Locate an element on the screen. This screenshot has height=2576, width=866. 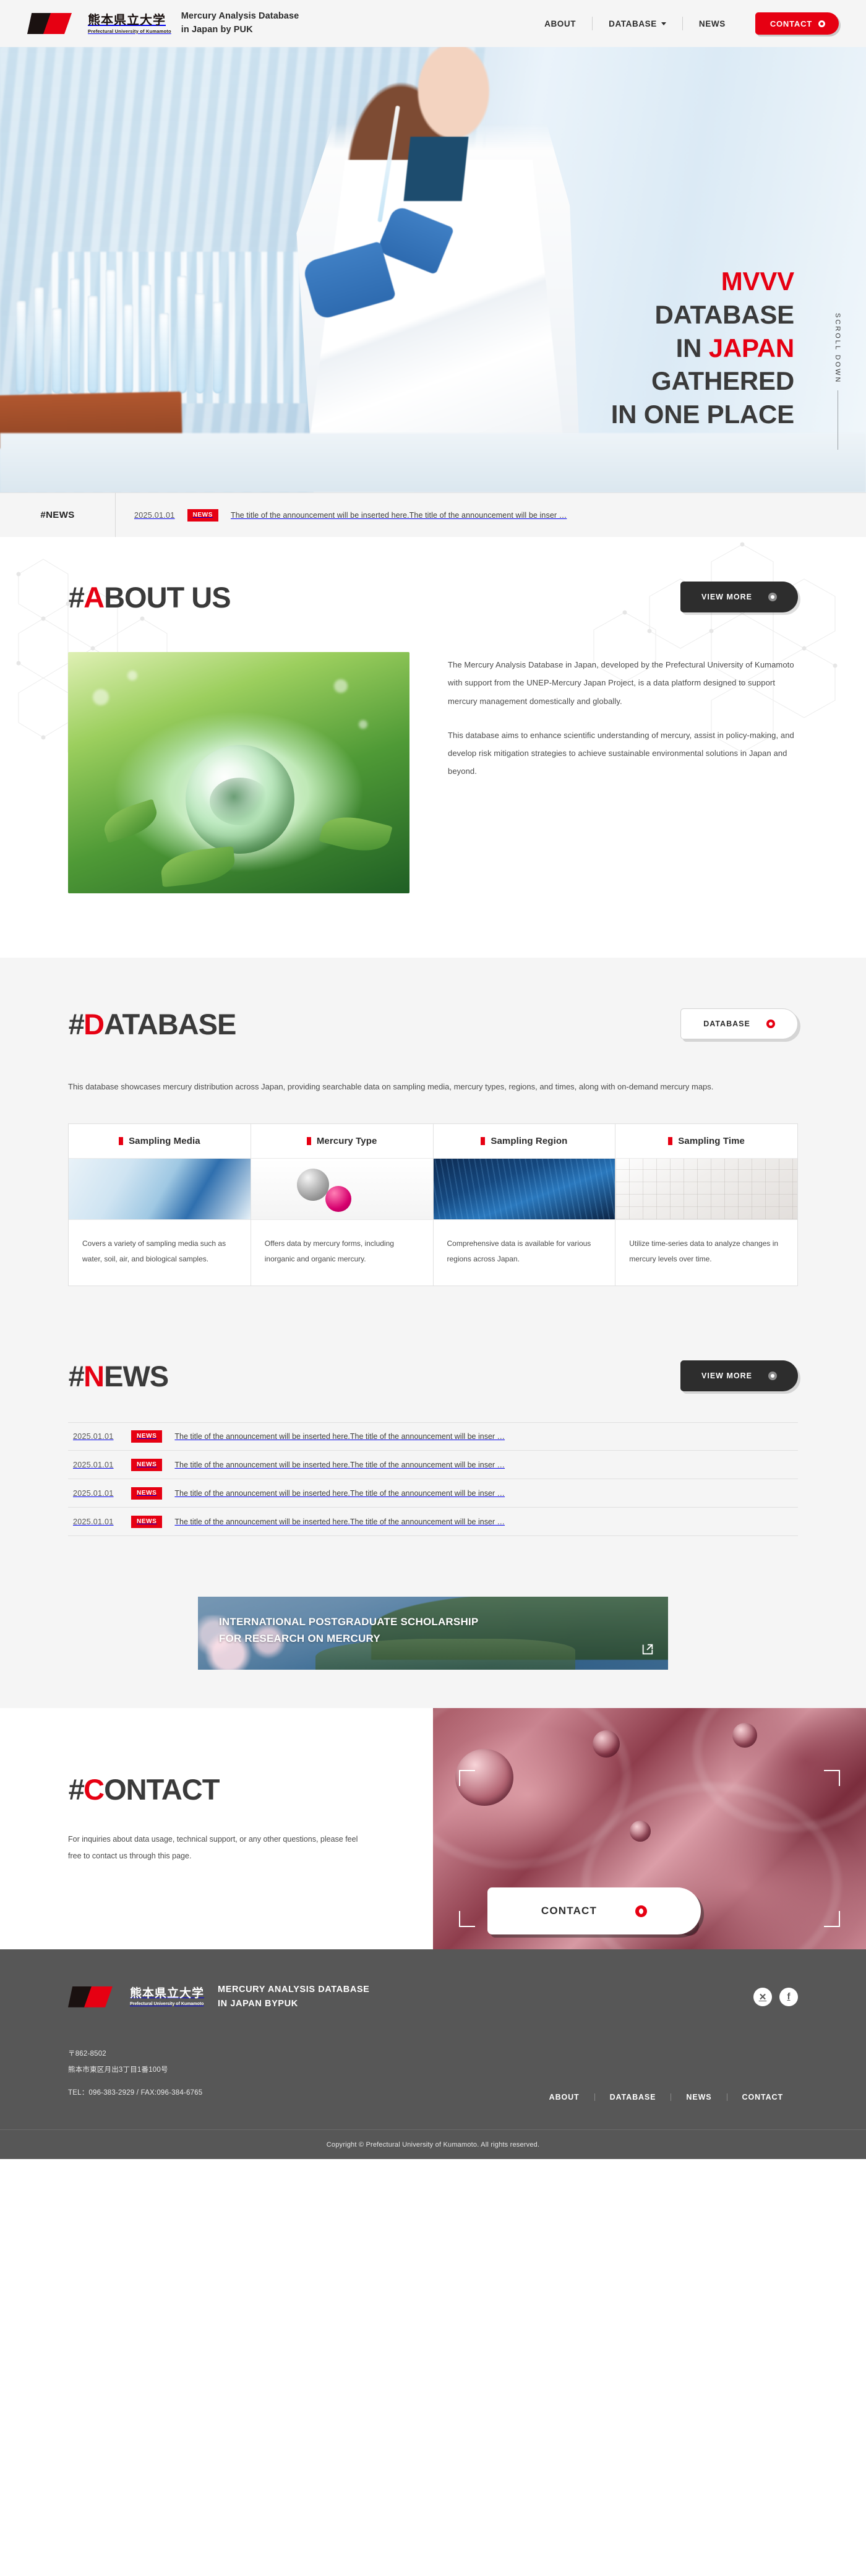
news-view-more-button: VIEW MORE is located at coordinates (739, 1376).